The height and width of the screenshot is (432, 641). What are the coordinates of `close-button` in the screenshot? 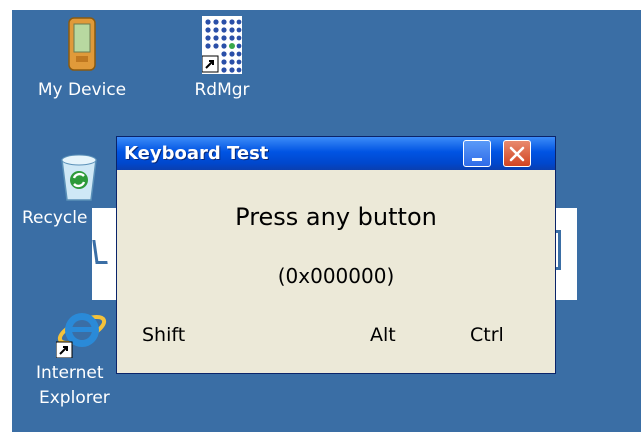 It's located at (517, 153).